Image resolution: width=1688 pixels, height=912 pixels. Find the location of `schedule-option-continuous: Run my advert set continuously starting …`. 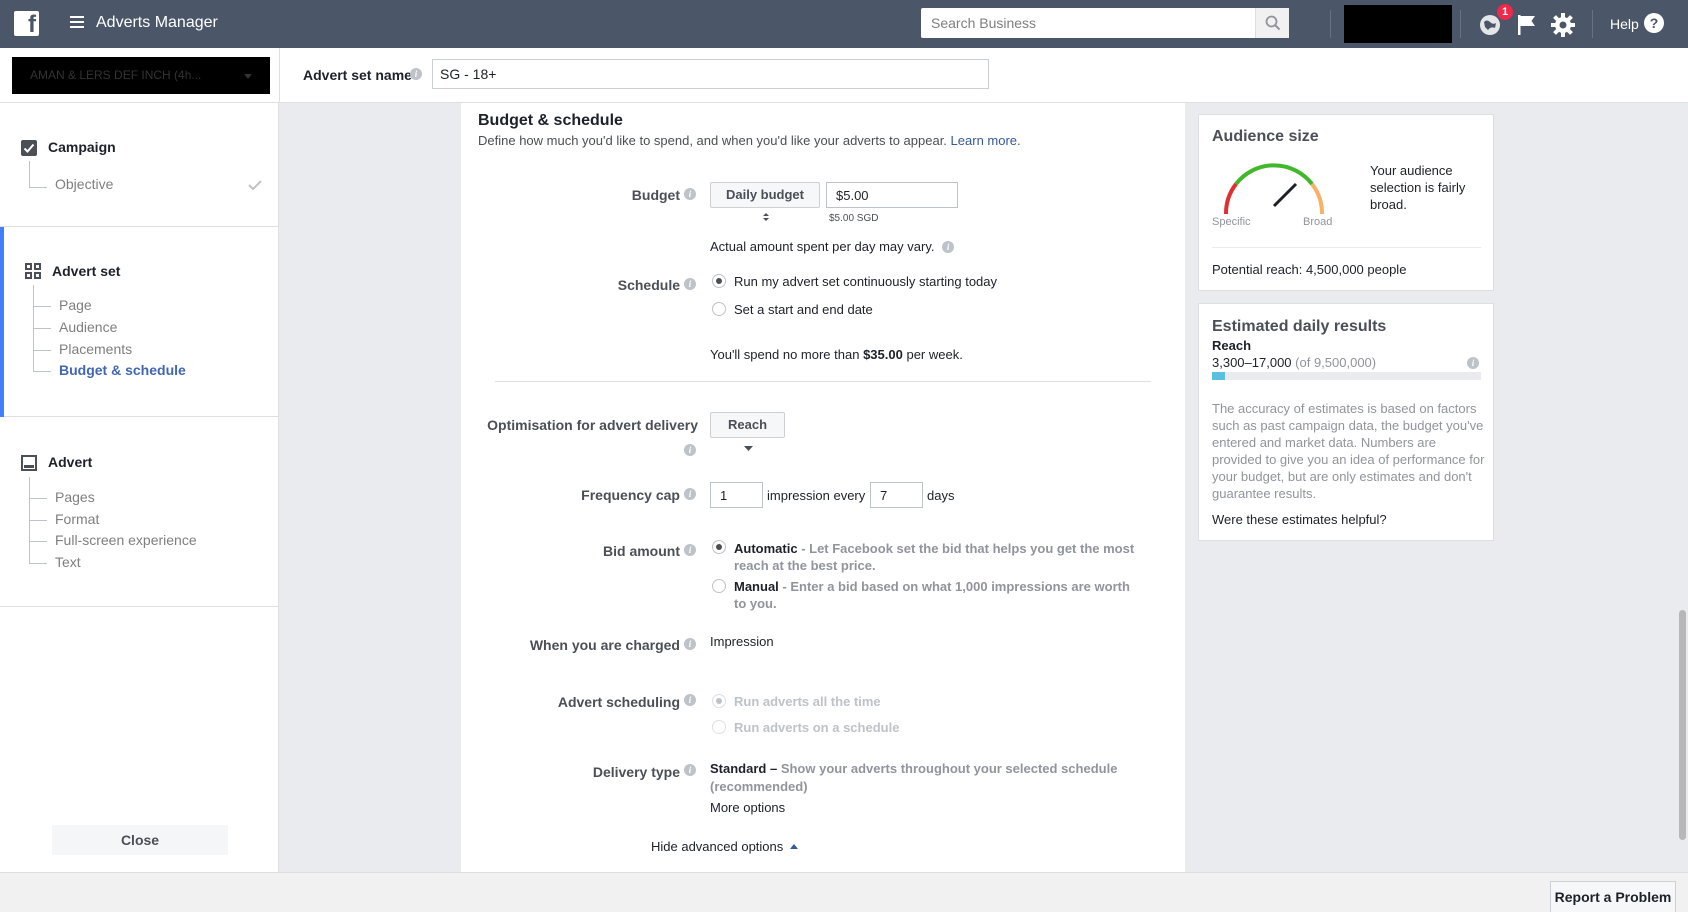

schedule-option-continuous: Run my advert set continuously starting … is located at coordinates (865, 281).